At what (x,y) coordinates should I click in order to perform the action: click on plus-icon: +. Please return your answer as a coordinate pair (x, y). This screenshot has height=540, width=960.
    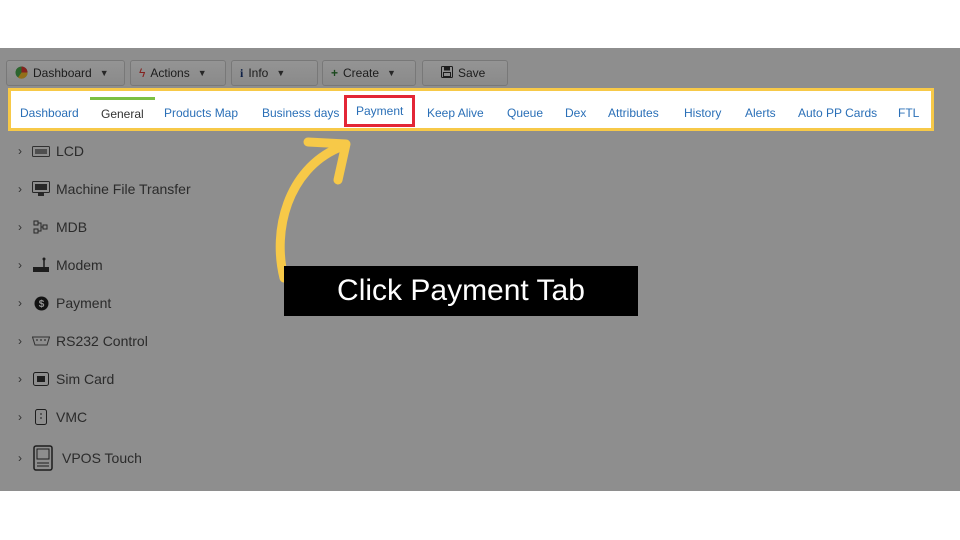
    Looking at the image, I should click on (335, 73).